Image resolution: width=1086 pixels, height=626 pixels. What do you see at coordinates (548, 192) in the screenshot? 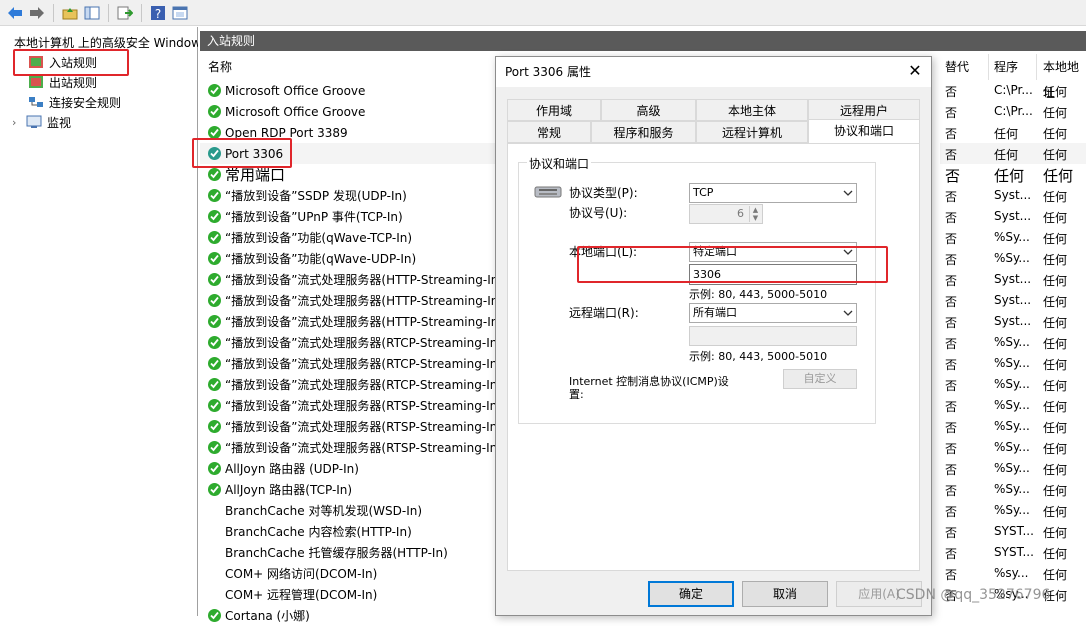
I see `network-cable-icon` at bounding box center [548, 192].